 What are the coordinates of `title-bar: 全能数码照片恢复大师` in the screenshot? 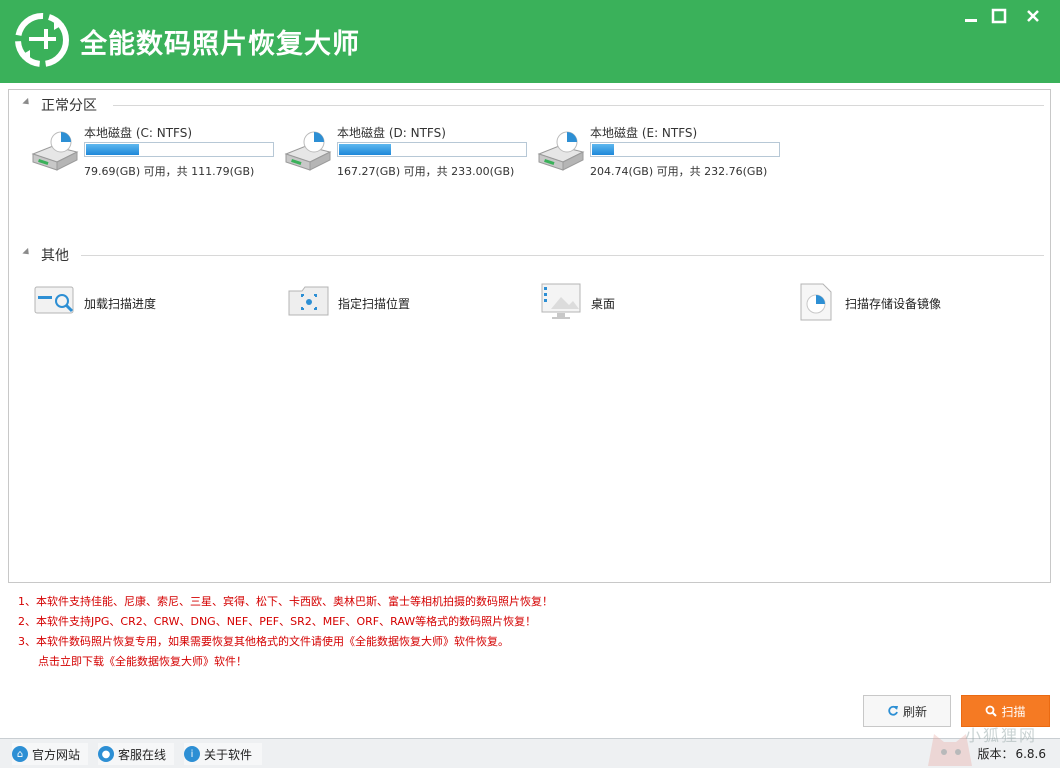 It's located at (530, 41).